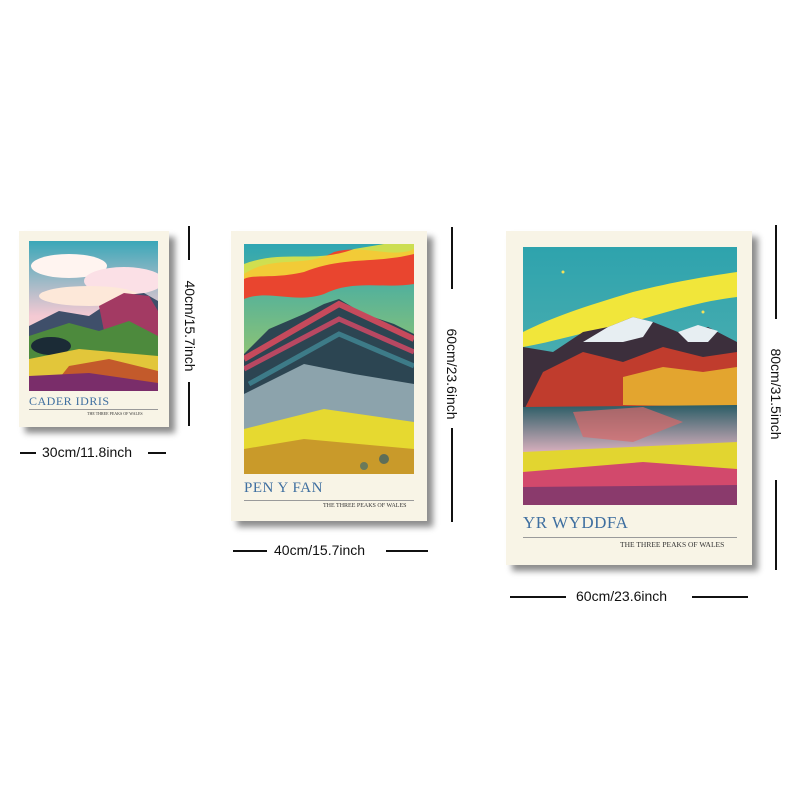 Image resolution: width=800 pixels, height=800 pixels. What do you see at coordinates (189, 404) in the screenshot?
I see `cader-idris-height-bottom-line` at bounding box center [189, 404].